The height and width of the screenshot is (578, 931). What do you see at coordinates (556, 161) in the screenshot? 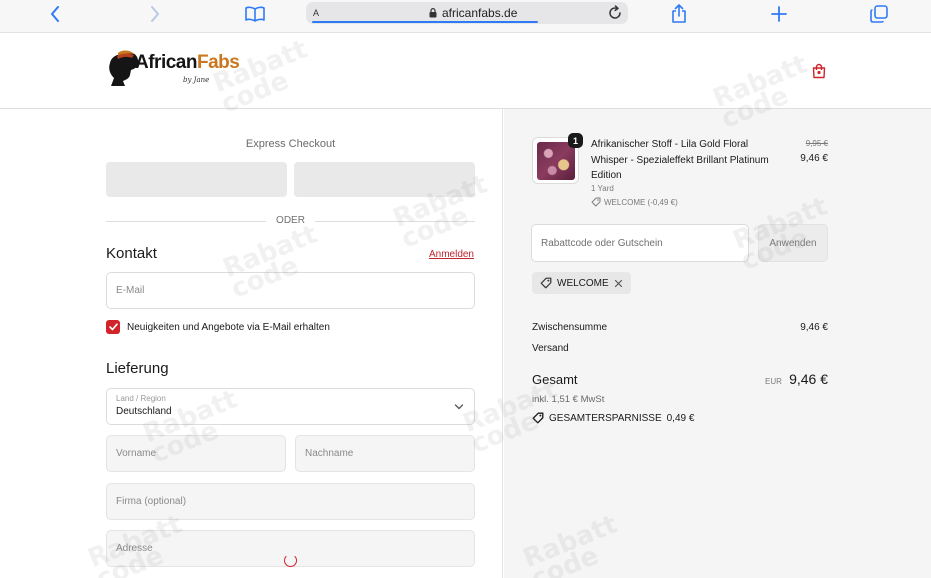
I see `fabric-image` at bounding box center [556, 161].